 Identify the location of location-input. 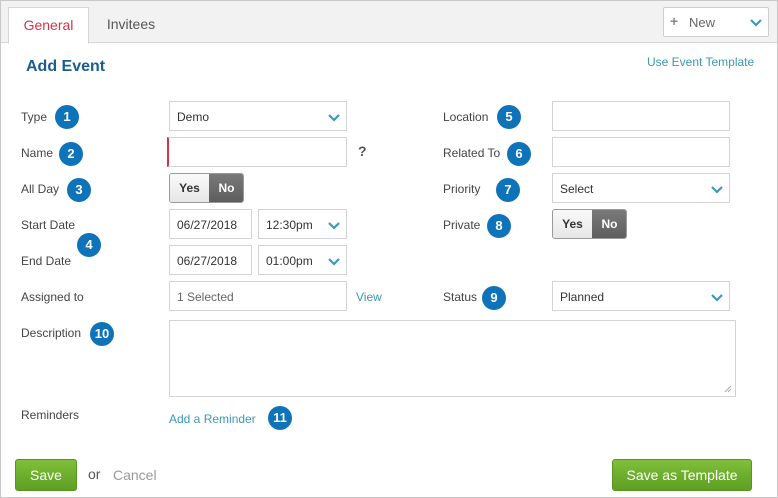
(641, 116).